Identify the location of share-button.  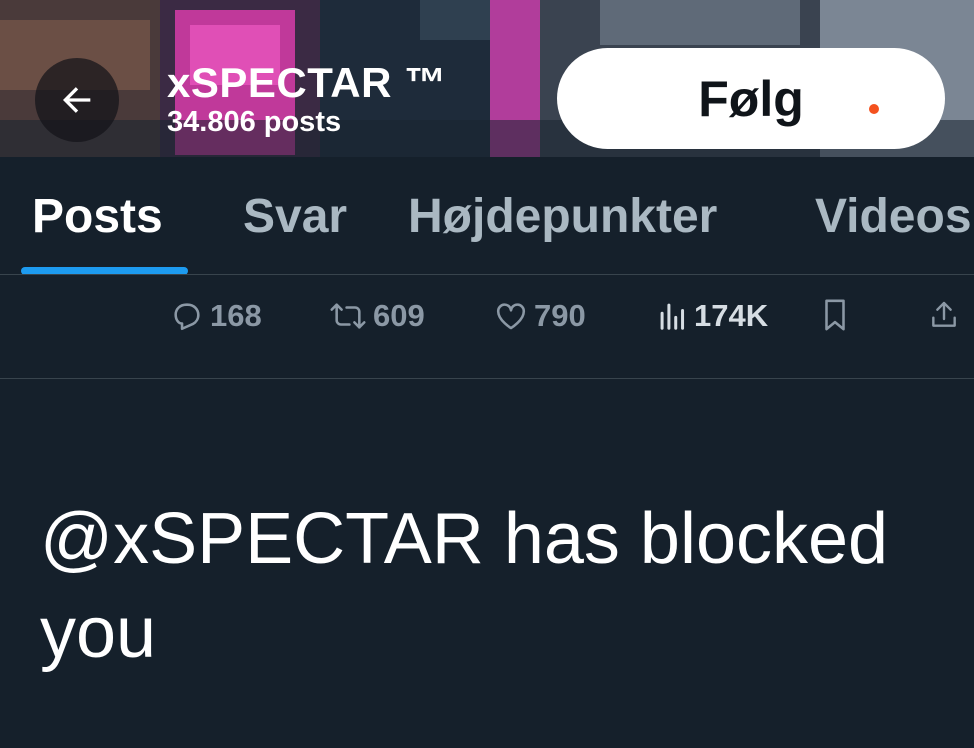
(944, 315).